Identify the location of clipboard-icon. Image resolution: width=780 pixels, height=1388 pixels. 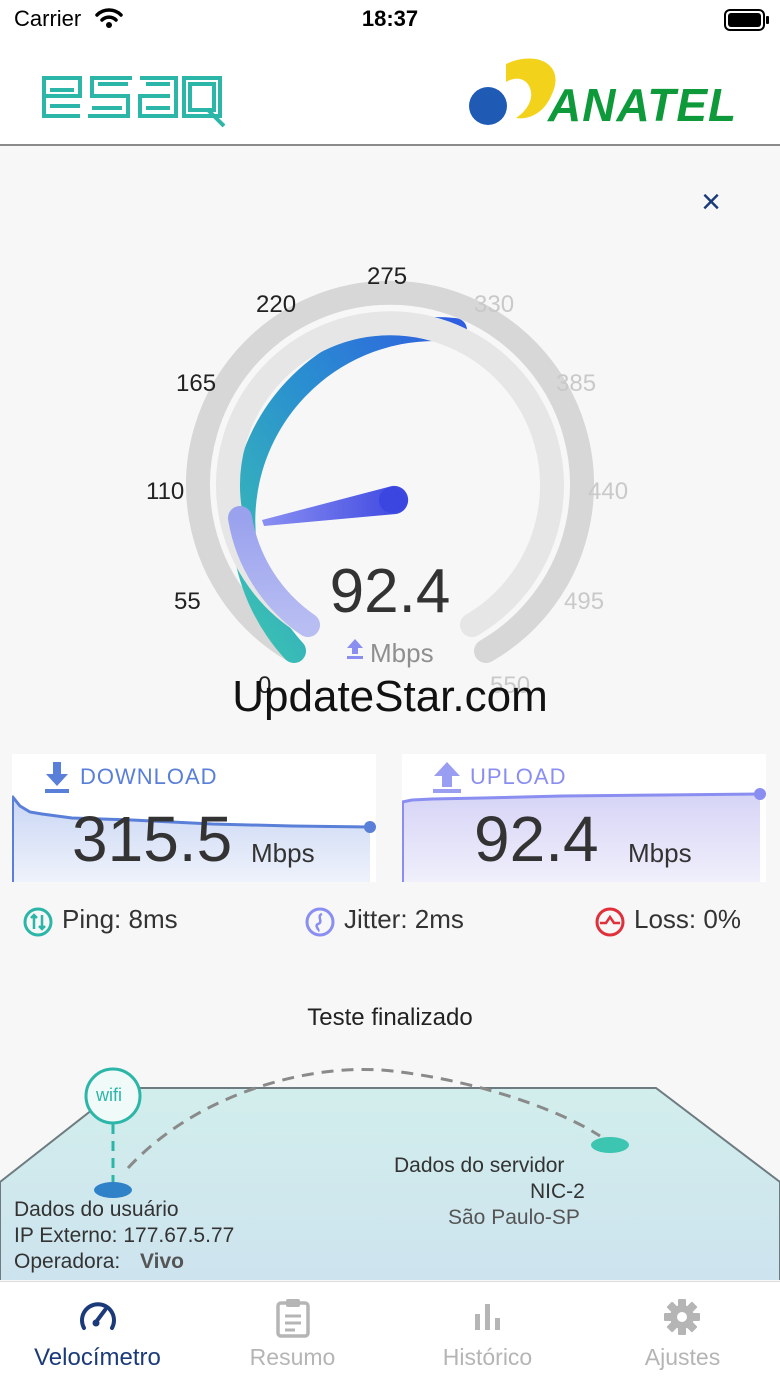
(293, 1318).